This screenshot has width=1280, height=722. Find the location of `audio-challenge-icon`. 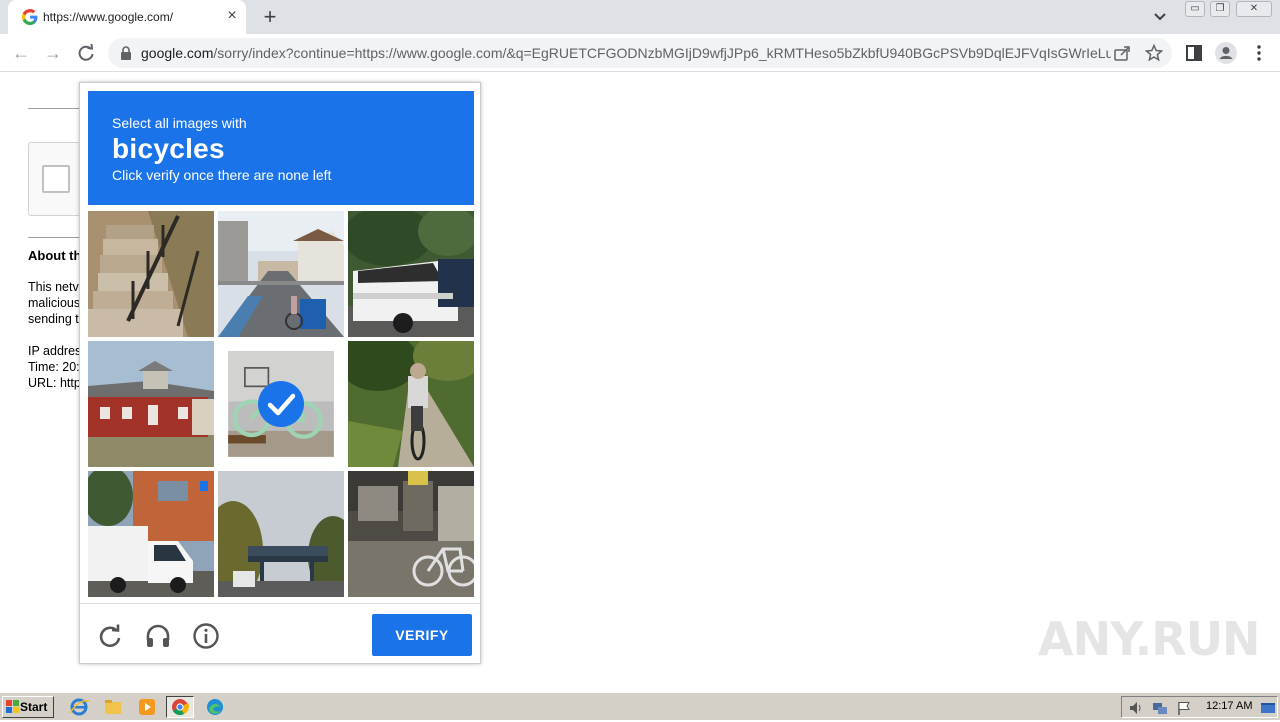

audio-challenge-icon is located at coordinates (158, 636).